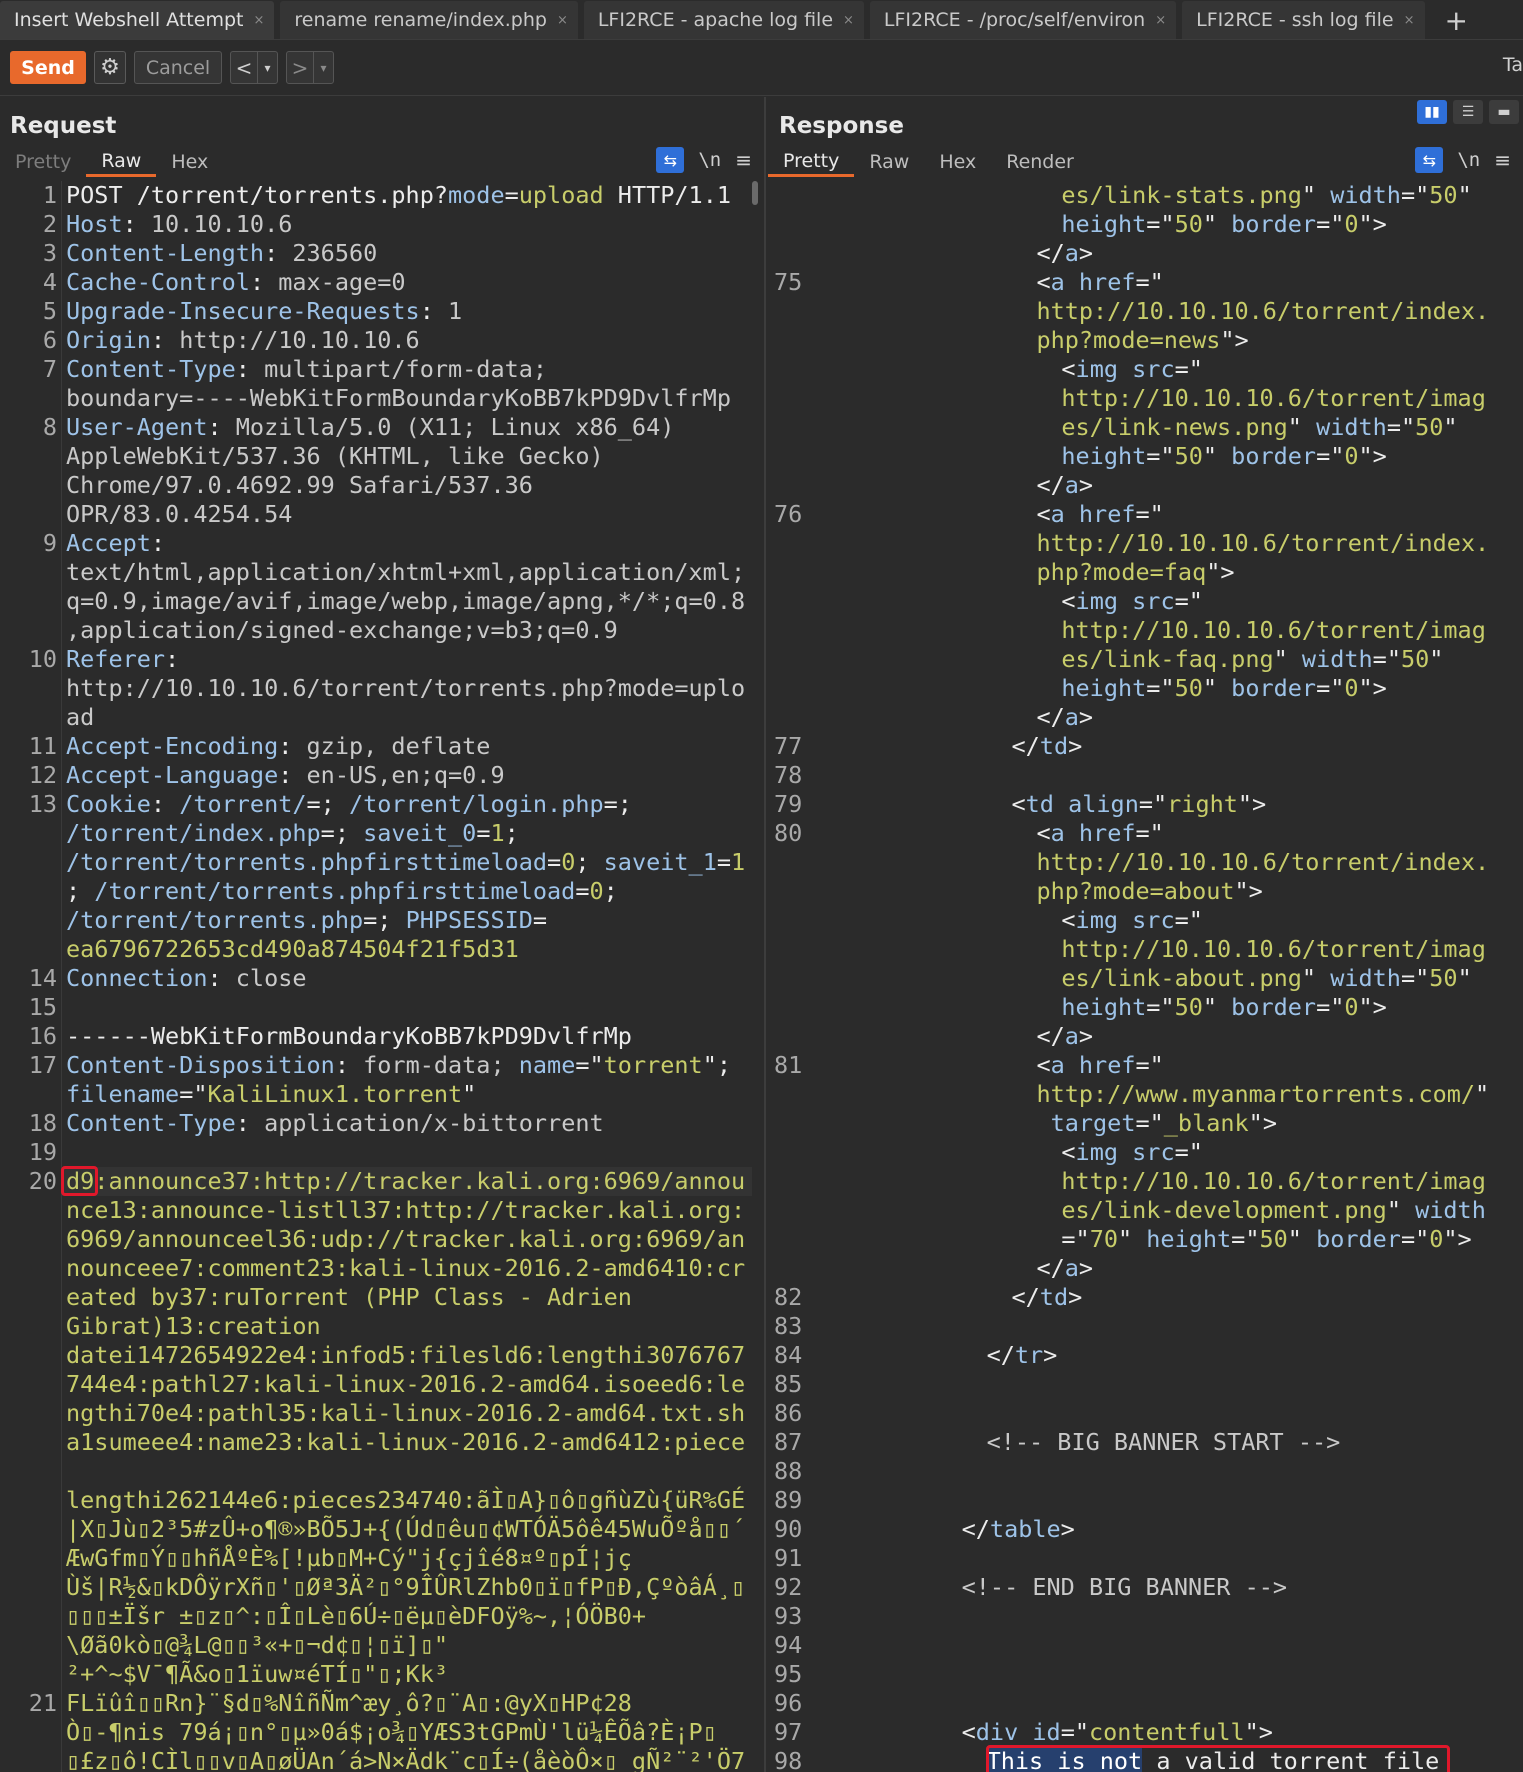  Describe the element at coordinates (1273, 949) in the screenshot. I see `code-token: http://10.10.10.6/torrent/imag` at that location.